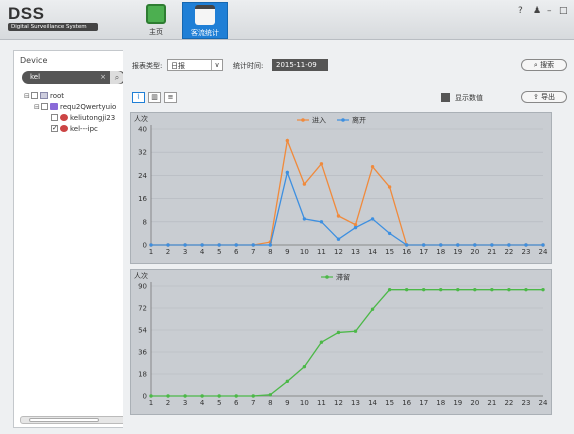 The height and width of the screenshot is (434, 574). What do you see at coordinates (372, 403) in the screenshot?
I see `x-tick-label: 14` at bounding box center [372, 403].